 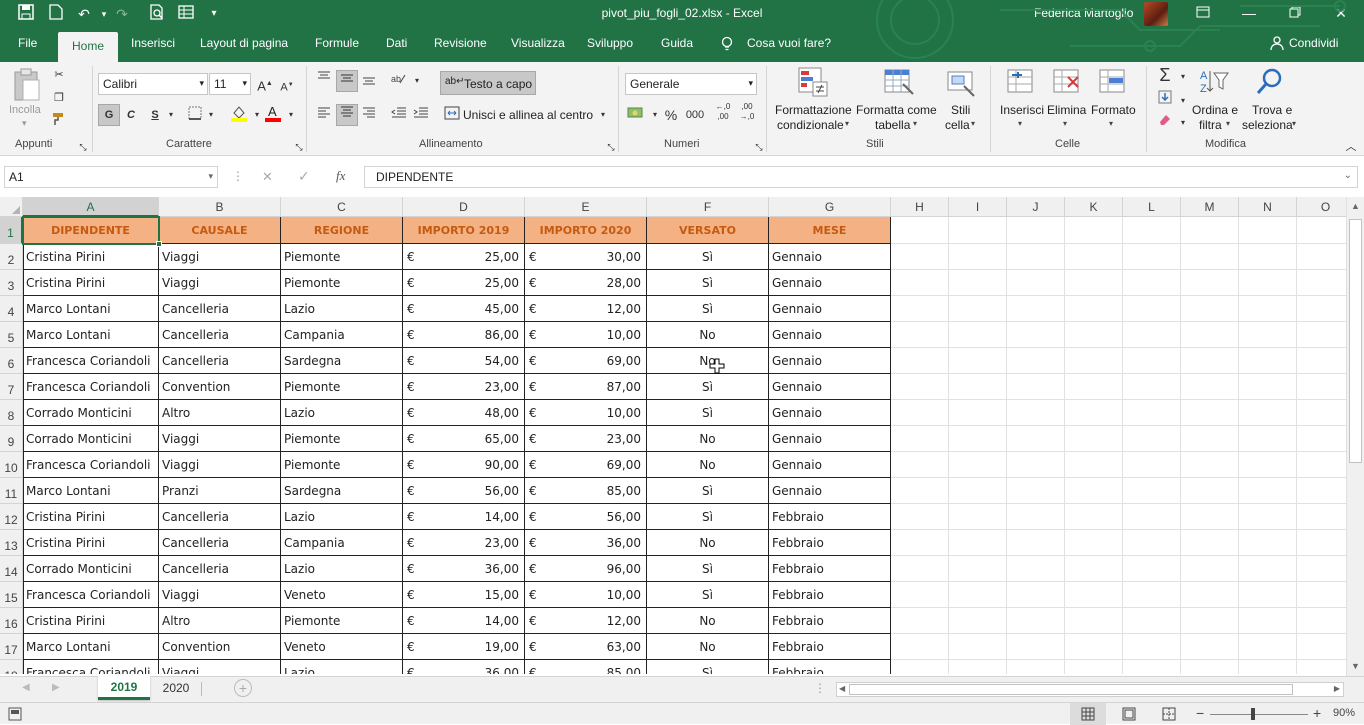 I want to click on scroll-down-icon: ▼, so click(x=1355, y=666).